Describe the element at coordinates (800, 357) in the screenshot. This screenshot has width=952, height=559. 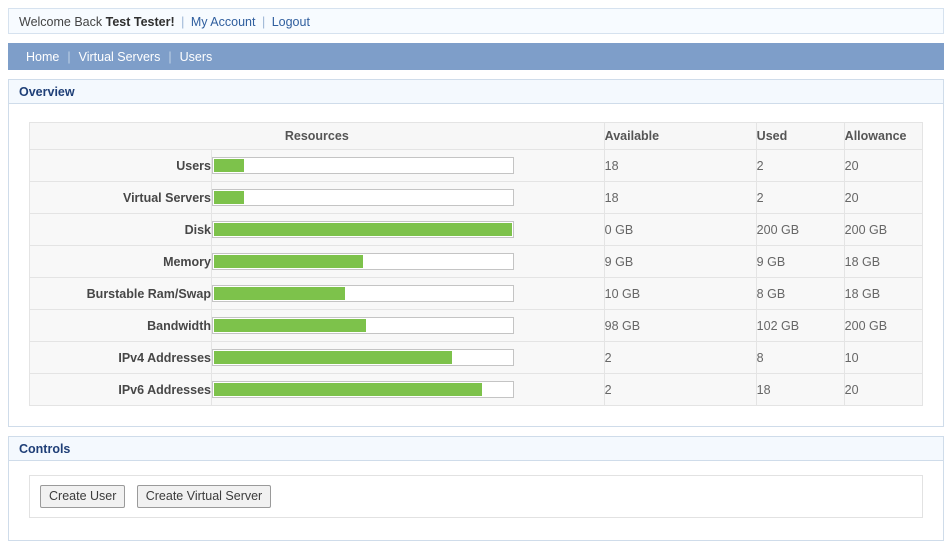
I see `resource-used-value: 8` at that location.